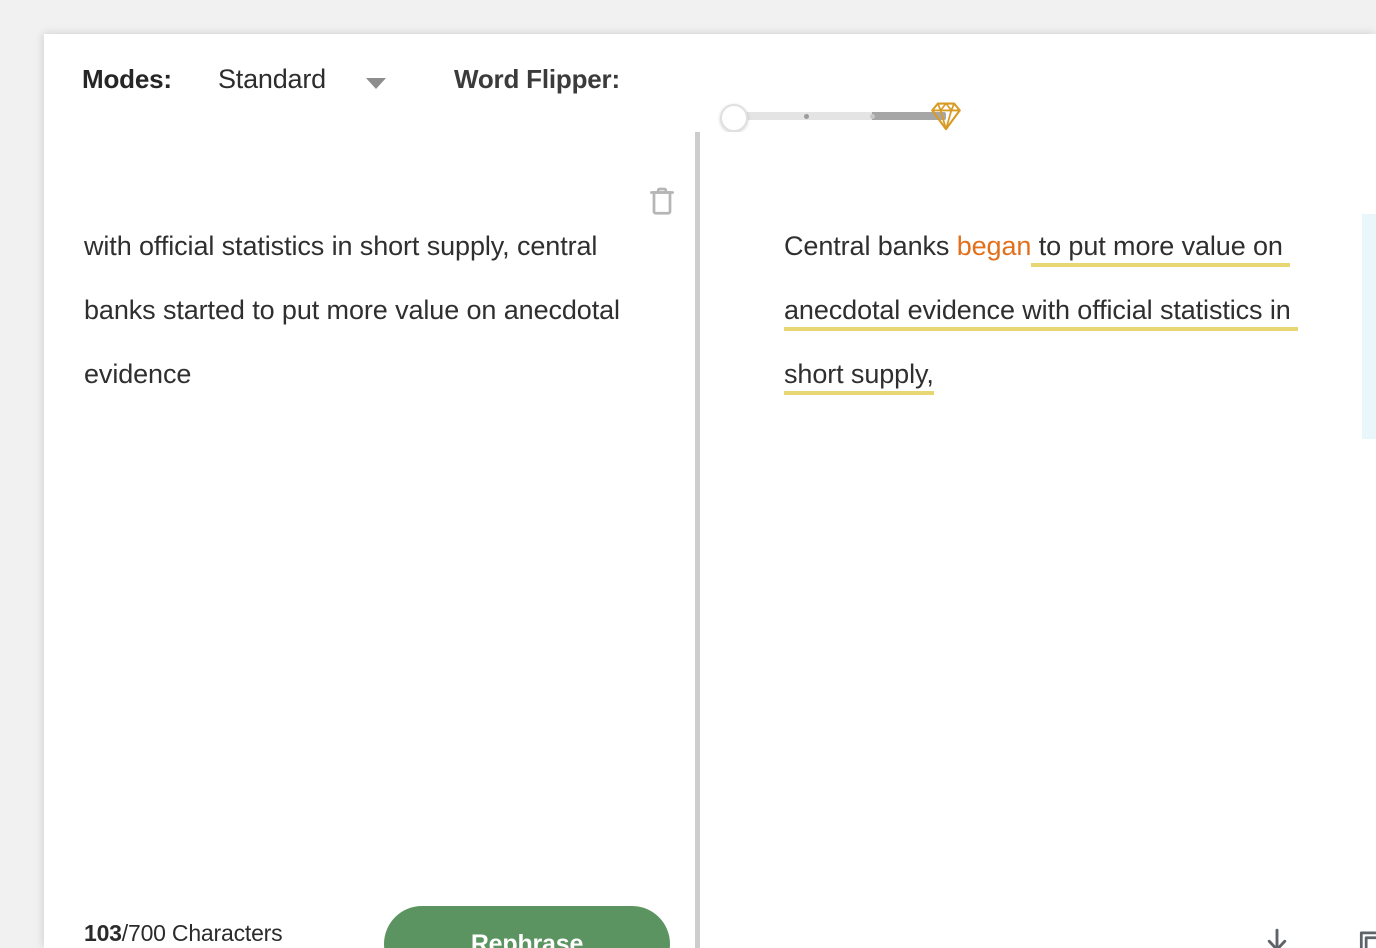 This screenshot has height=948, width=1376. I want to click on character-counter: 103/700 Characters, so click(183, 933).